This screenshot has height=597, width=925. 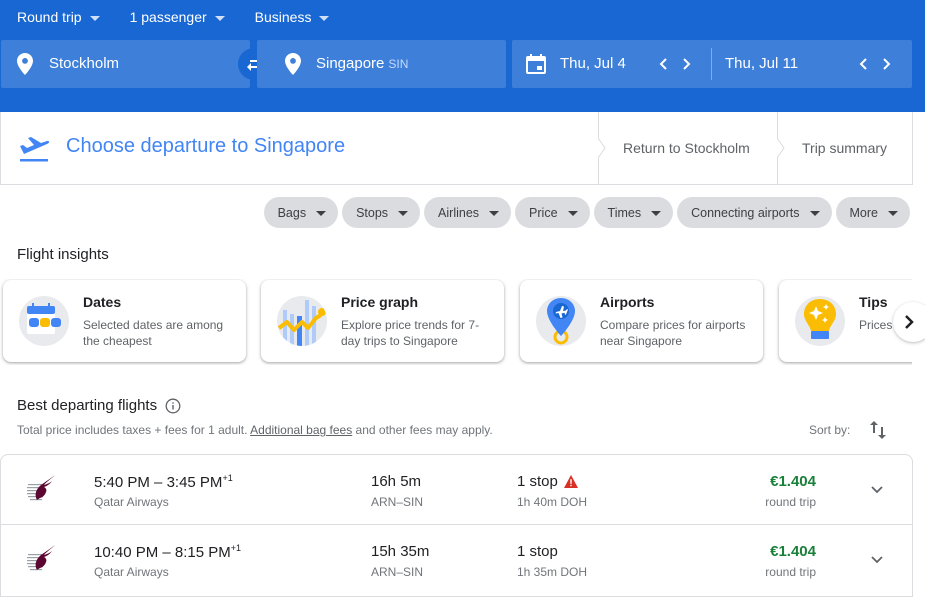 I want to click on chip-label: Connecting airports, so click(x=745, y=212).